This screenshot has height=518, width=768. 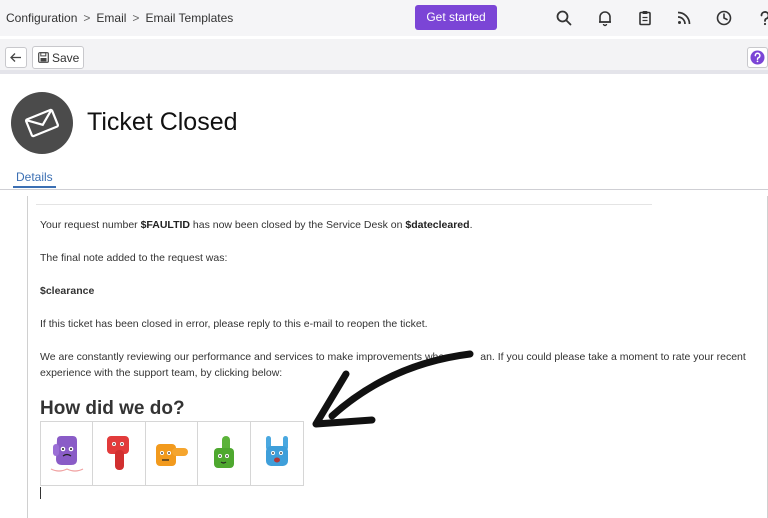 I want to click on angry-face-icon, so click(x=67, y=454).